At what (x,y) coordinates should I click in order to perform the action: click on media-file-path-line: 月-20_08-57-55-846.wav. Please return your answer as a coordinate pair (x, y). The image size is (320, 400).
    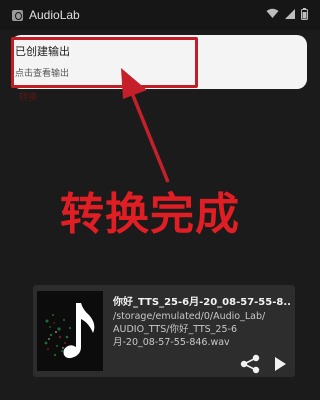
    Looking at the image, I should click on (171, 342).